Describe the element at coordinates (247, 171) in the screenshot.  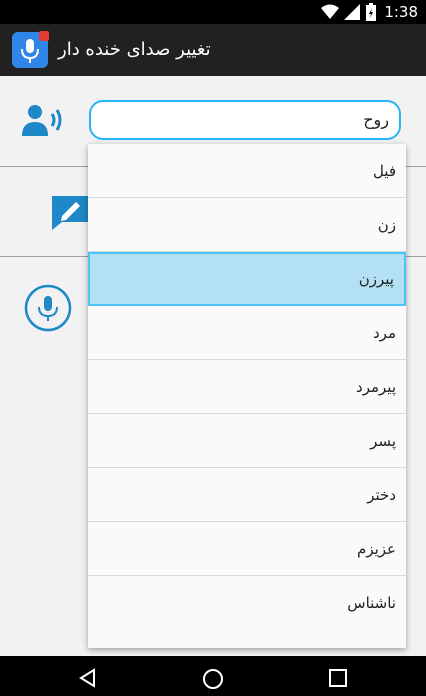
I see `list-item: فیل` at that location.